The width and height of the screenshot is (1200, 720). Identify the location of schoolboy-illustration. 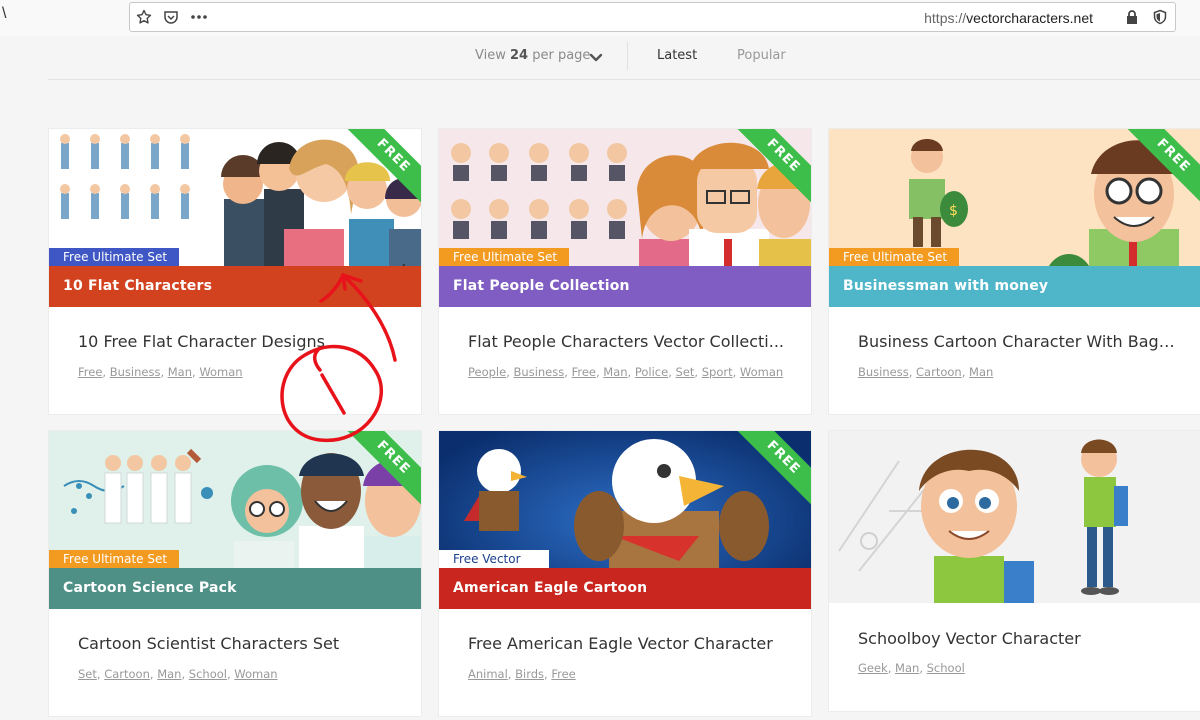
(1014, 517).